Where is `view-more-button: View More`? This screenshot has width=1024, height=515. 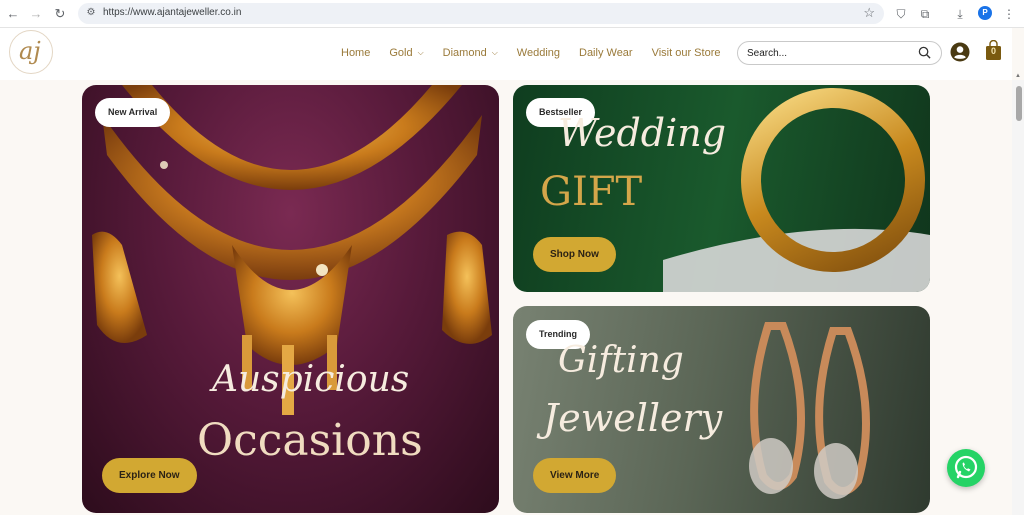 view-more-button: View More is located at coordinates (575, 475).